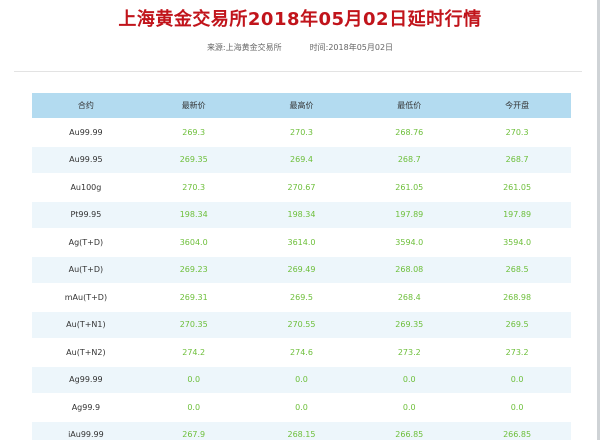 The width and height of the screenshot is (600, 440). I want to click on table-row: mAu(T+D) 269.31 269.5 268.4 268.98, so click(301, 297).